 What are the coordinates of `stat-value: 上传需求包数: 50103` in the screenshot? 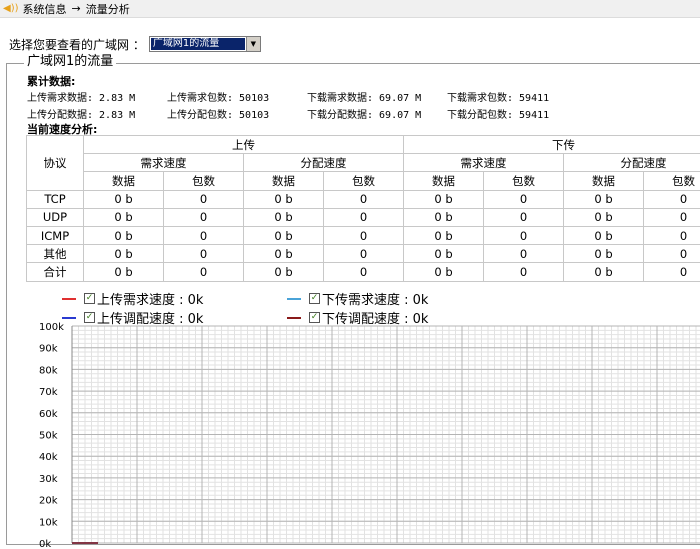 It's located at (218, 98).